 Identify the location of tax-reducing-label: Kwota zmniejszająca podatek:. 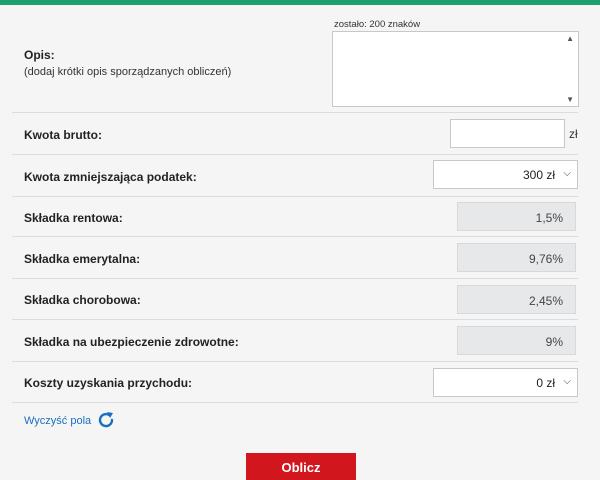
(110, 177).